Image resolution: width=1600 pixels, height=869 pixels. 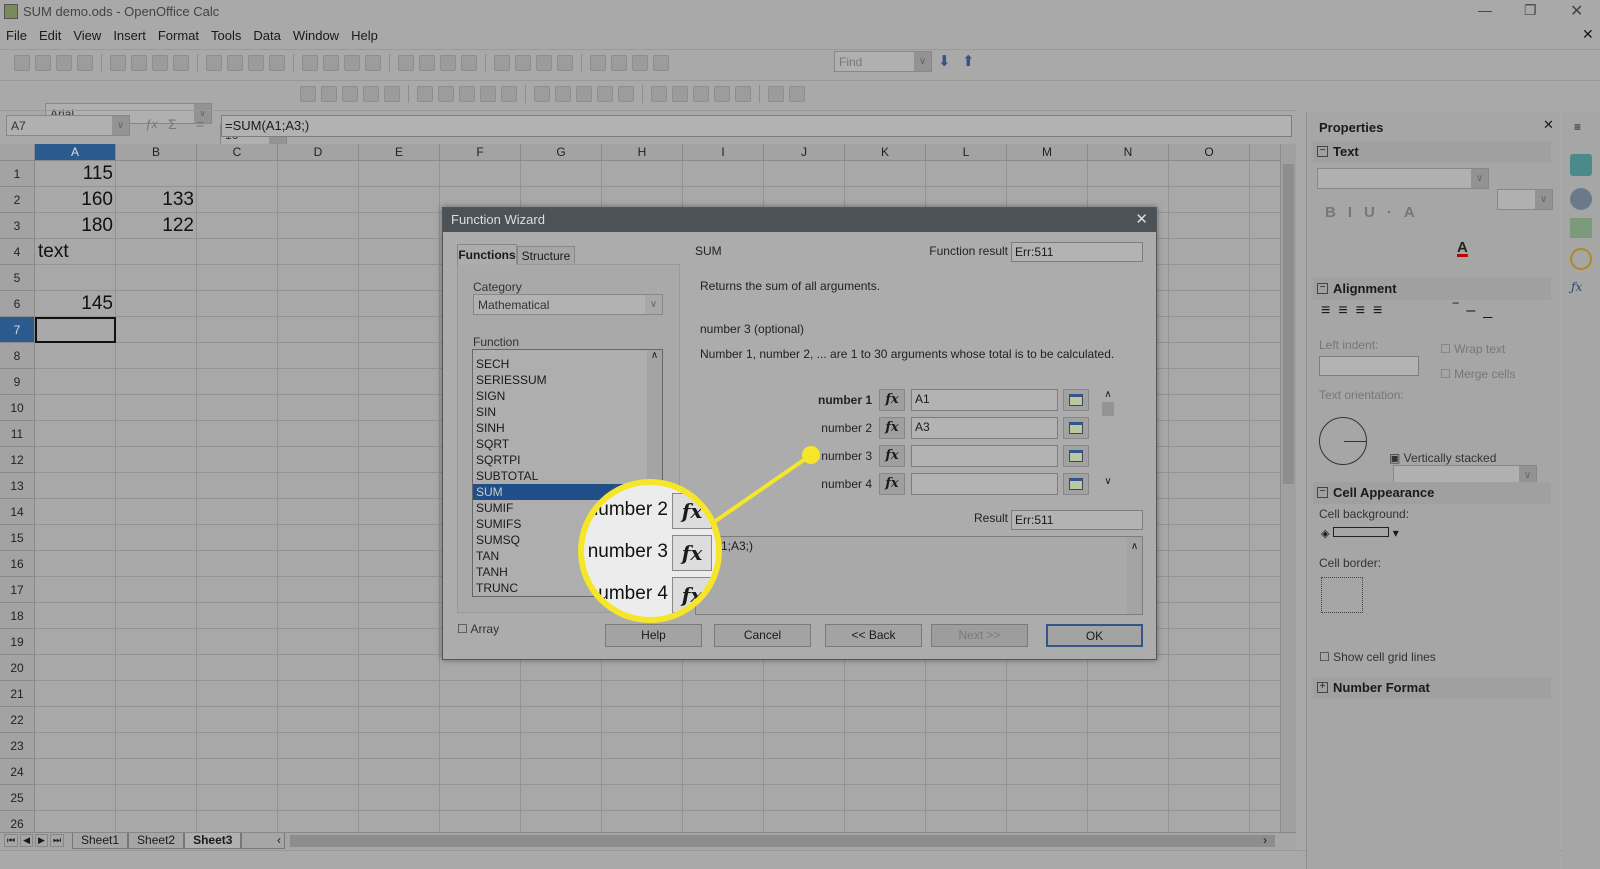 I want to click on chevron-down-icon: ∨, so click(x=1479, y=178).